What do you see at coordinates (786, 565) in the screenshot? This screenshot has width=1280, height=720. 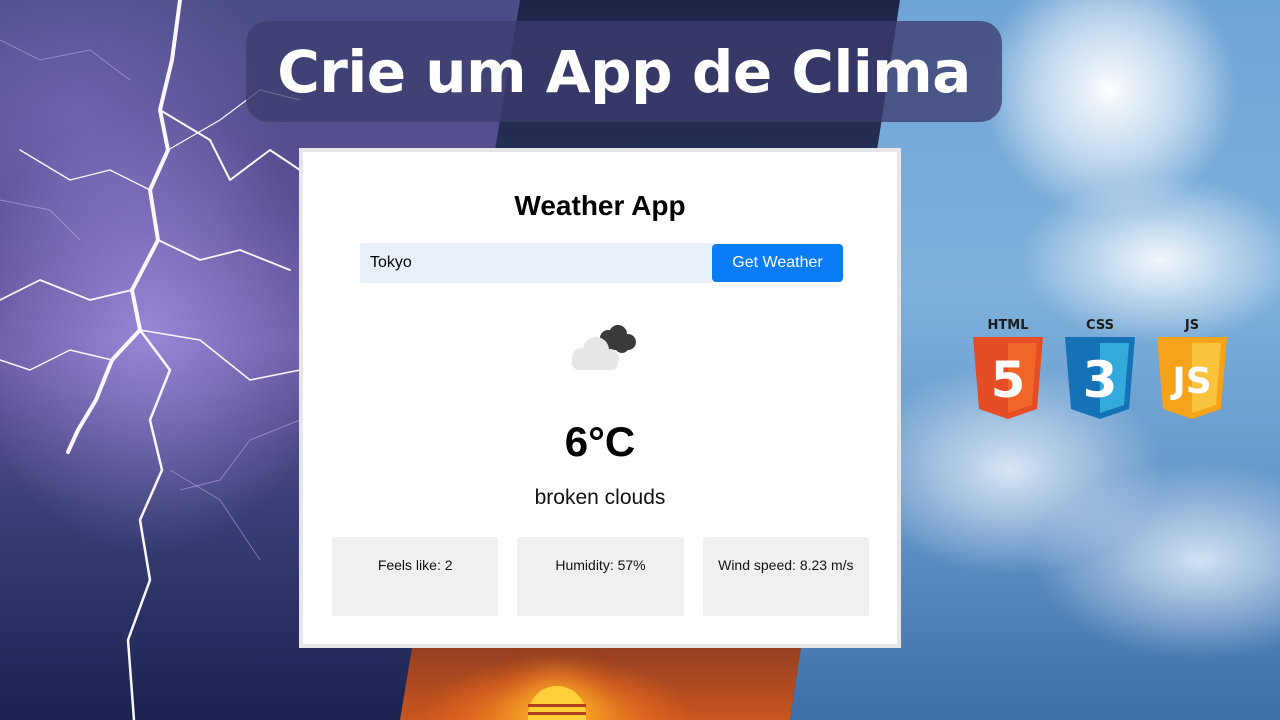 I see `wind-speed-text: Wind speed: 8.23 m/s` at bounding box center [786, 565].